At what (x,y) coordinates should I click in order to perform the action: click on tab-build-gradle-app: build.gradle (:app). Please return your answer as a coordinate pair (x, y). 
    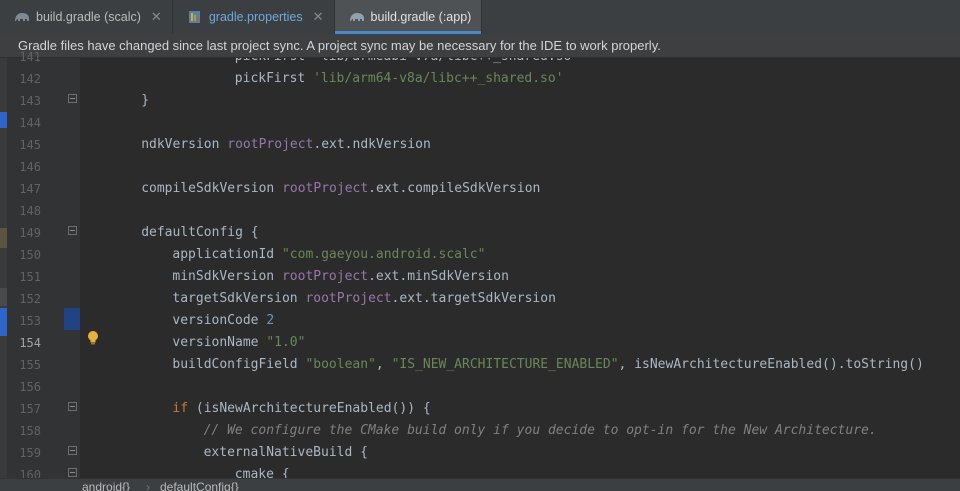
    Looking at the image, I should click on (408, 17).